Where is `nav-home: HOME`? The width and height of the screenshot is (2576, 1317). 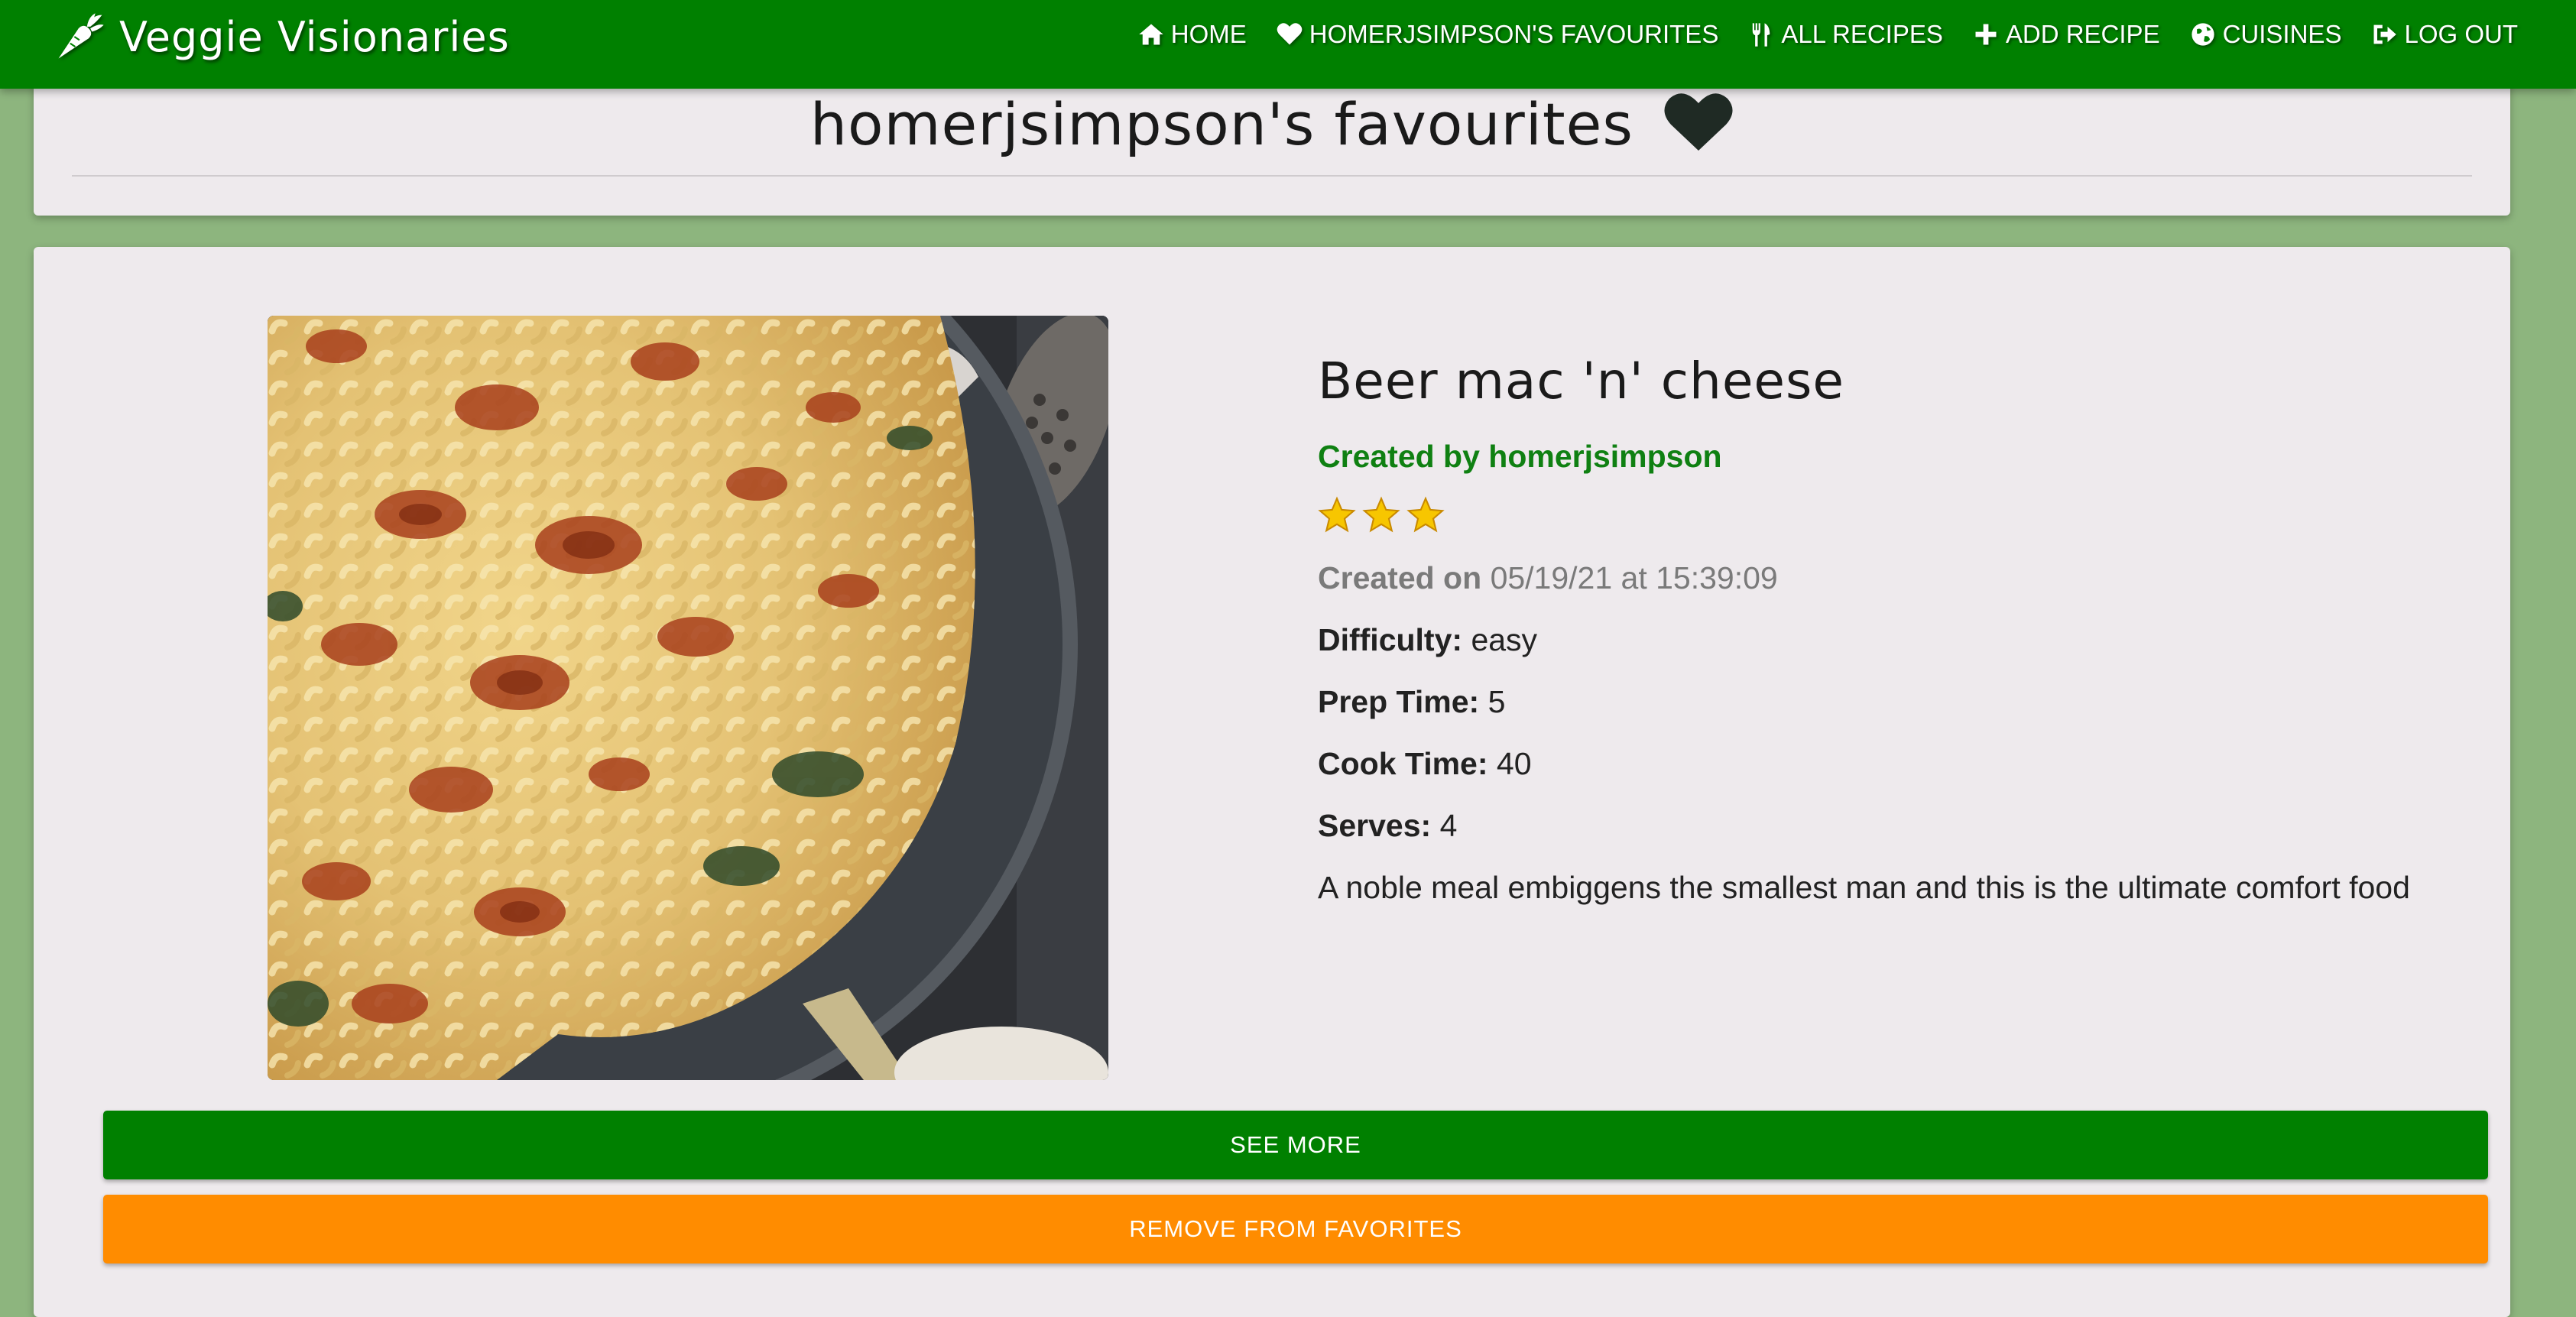
nav-home: HOME is located at coordinates (1192, 35).